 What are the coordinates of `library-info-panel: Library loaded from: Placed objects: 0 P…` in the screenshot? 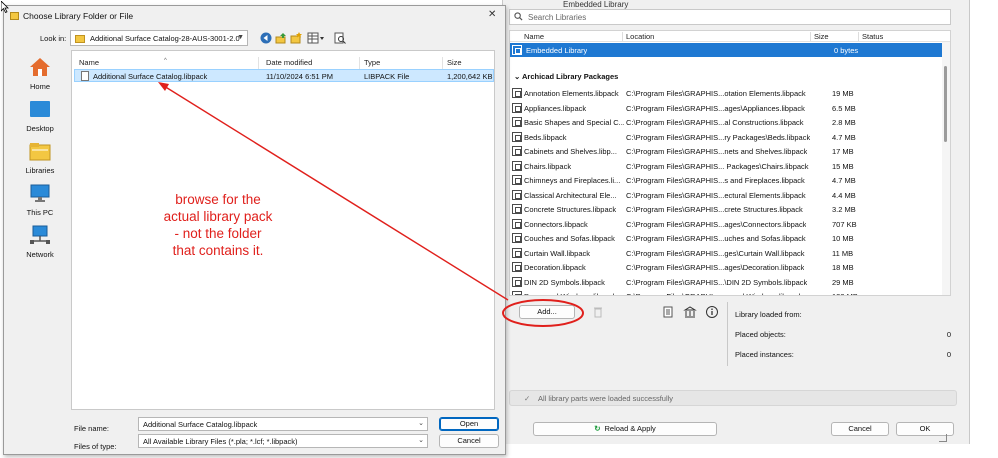 It's located at (841, 334).